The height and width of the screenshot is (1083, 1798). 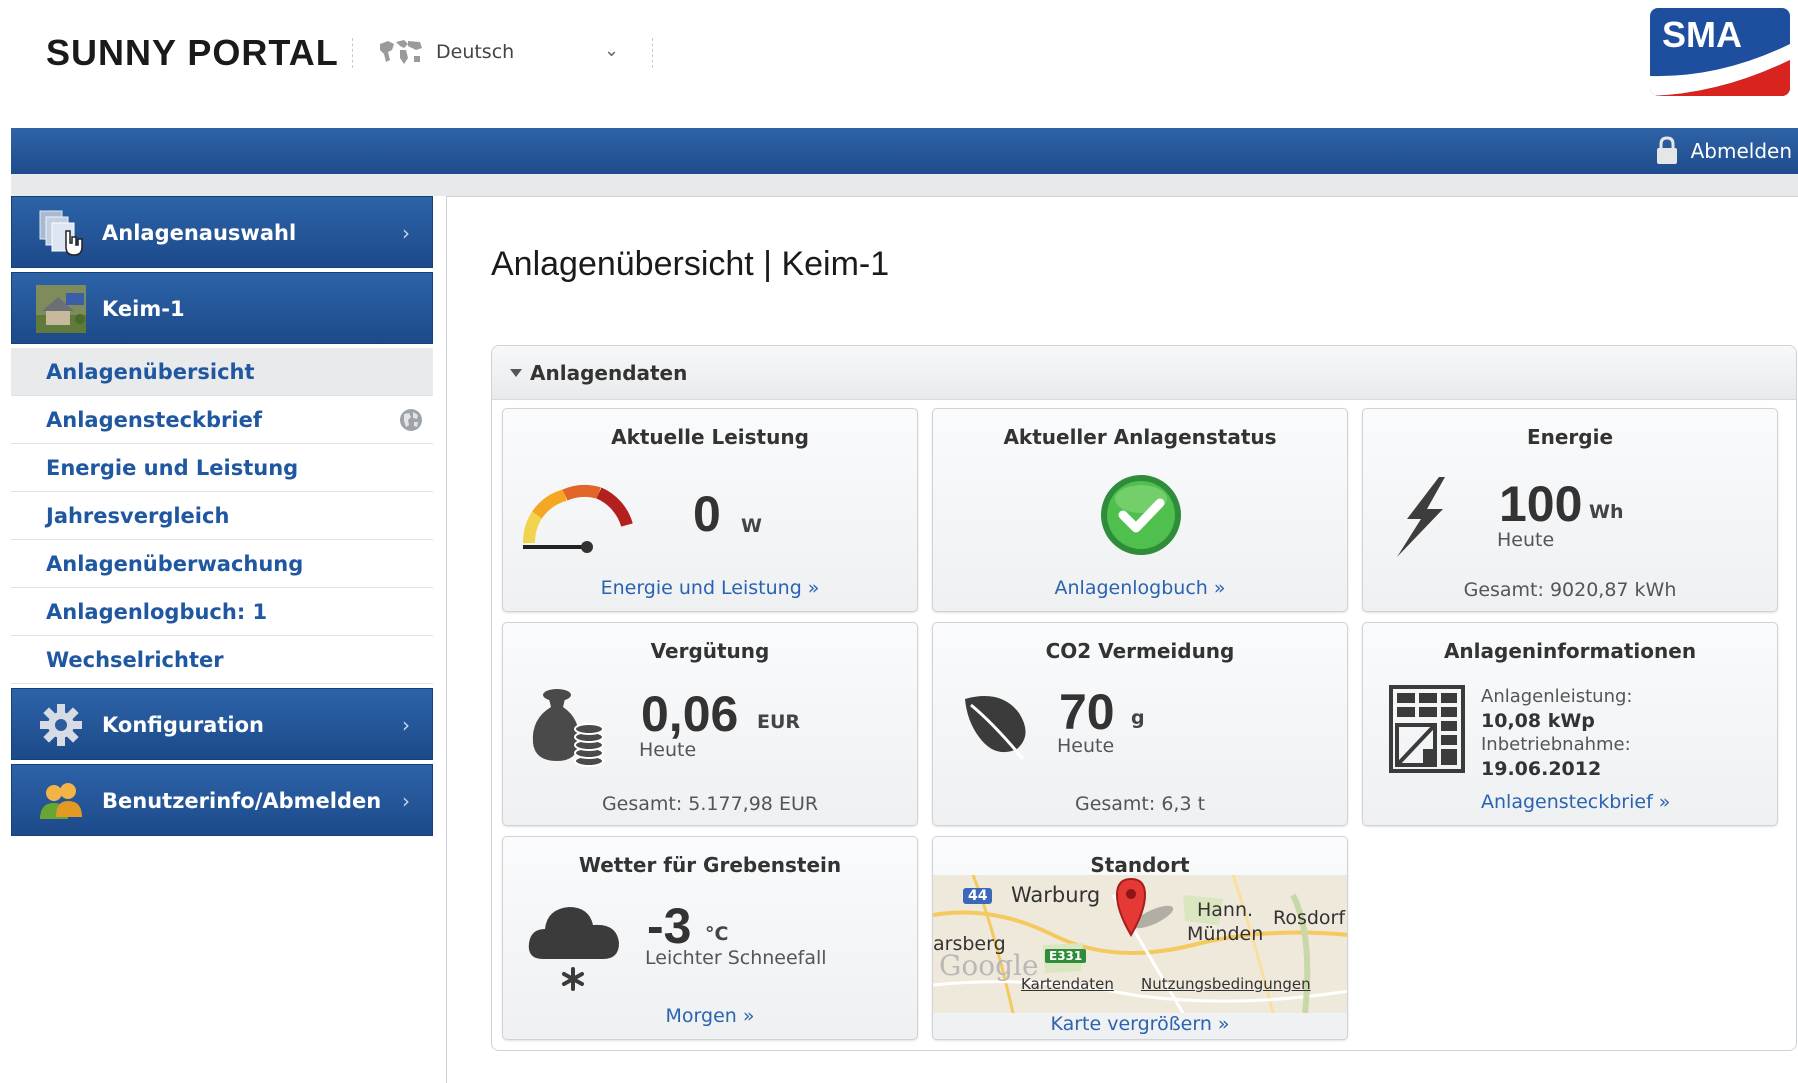 I want to click on power-value: 0, so click(x=707, y=514).